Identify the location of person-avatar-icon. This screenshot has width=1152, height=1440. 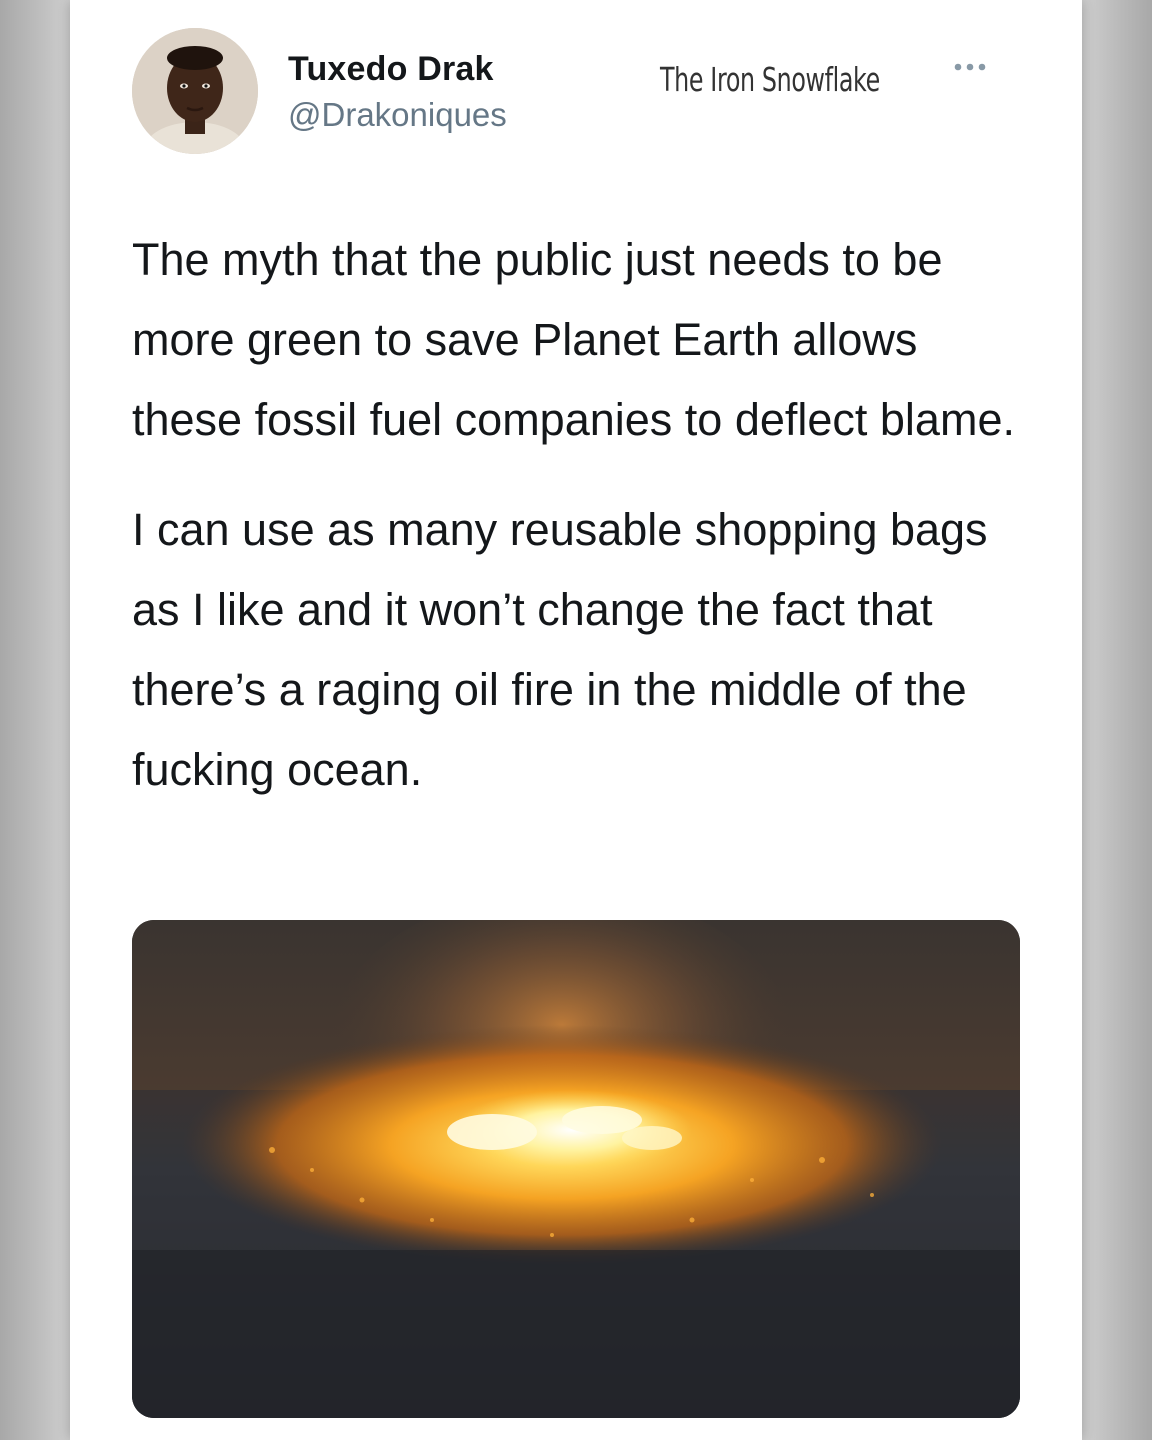
(195, 91).